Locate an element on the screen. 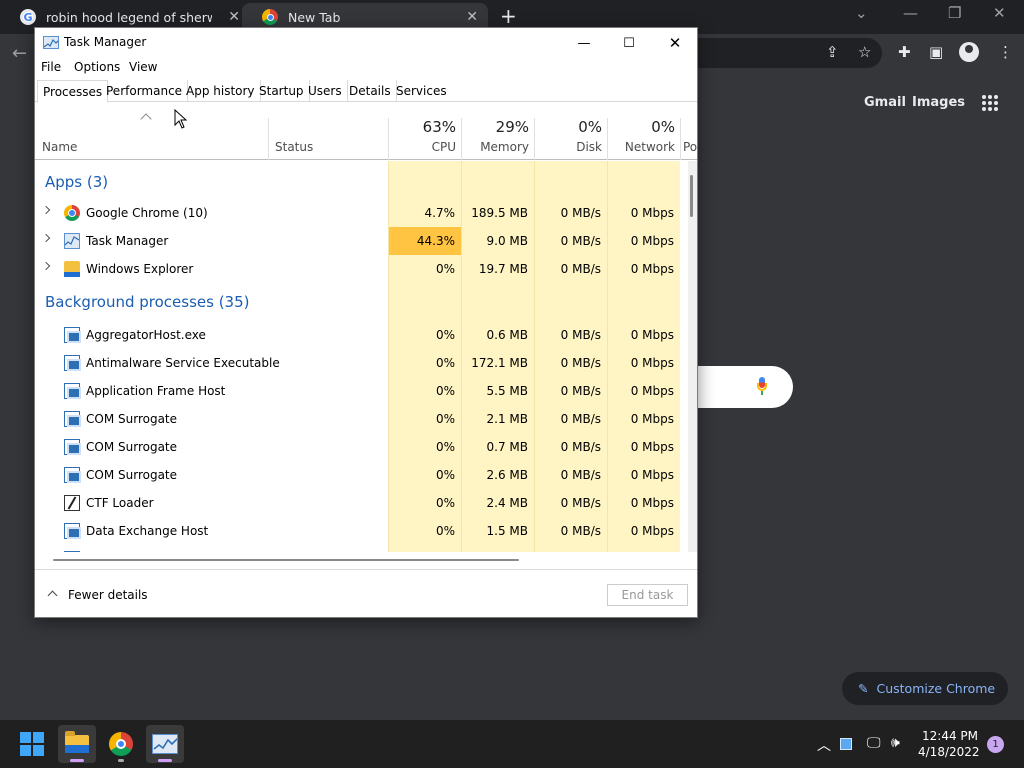 The image size is (1024, 768). process-row: 0% 19.7 MB 0 MB/s 0 Mbps Windows Explorer is located at coordinates (361, 269).